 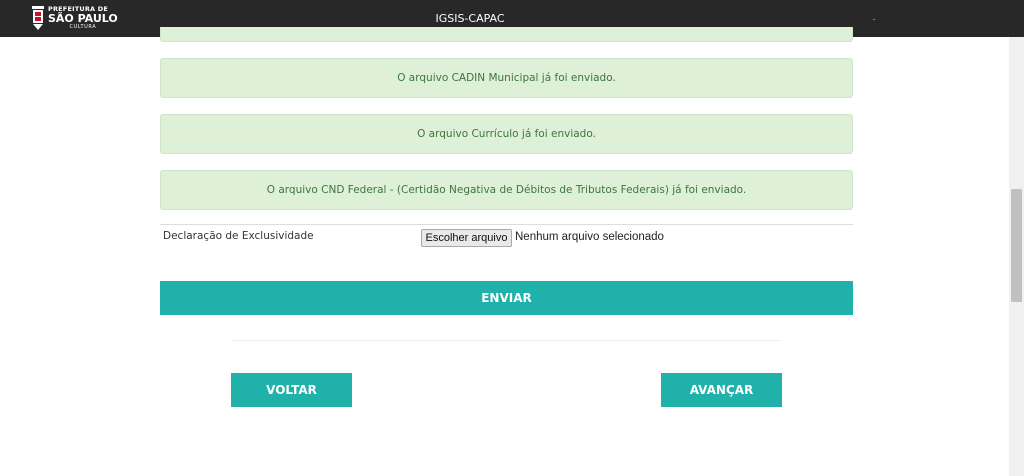 I want to click on back-button: VOLTAR, so click(x=291, y=390).